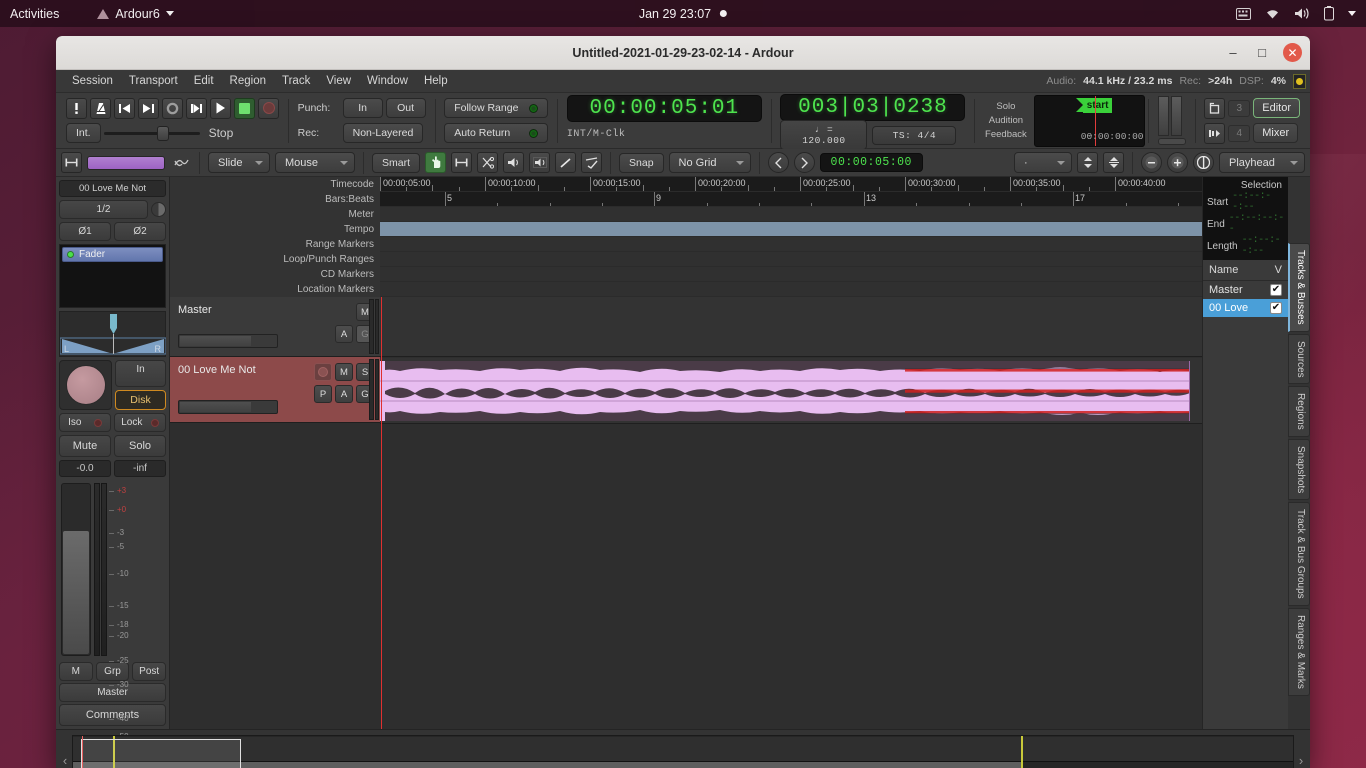 This screenshot has width=1366, height=768. I want to click on ruler-track-location-markers, so click(791, 289).